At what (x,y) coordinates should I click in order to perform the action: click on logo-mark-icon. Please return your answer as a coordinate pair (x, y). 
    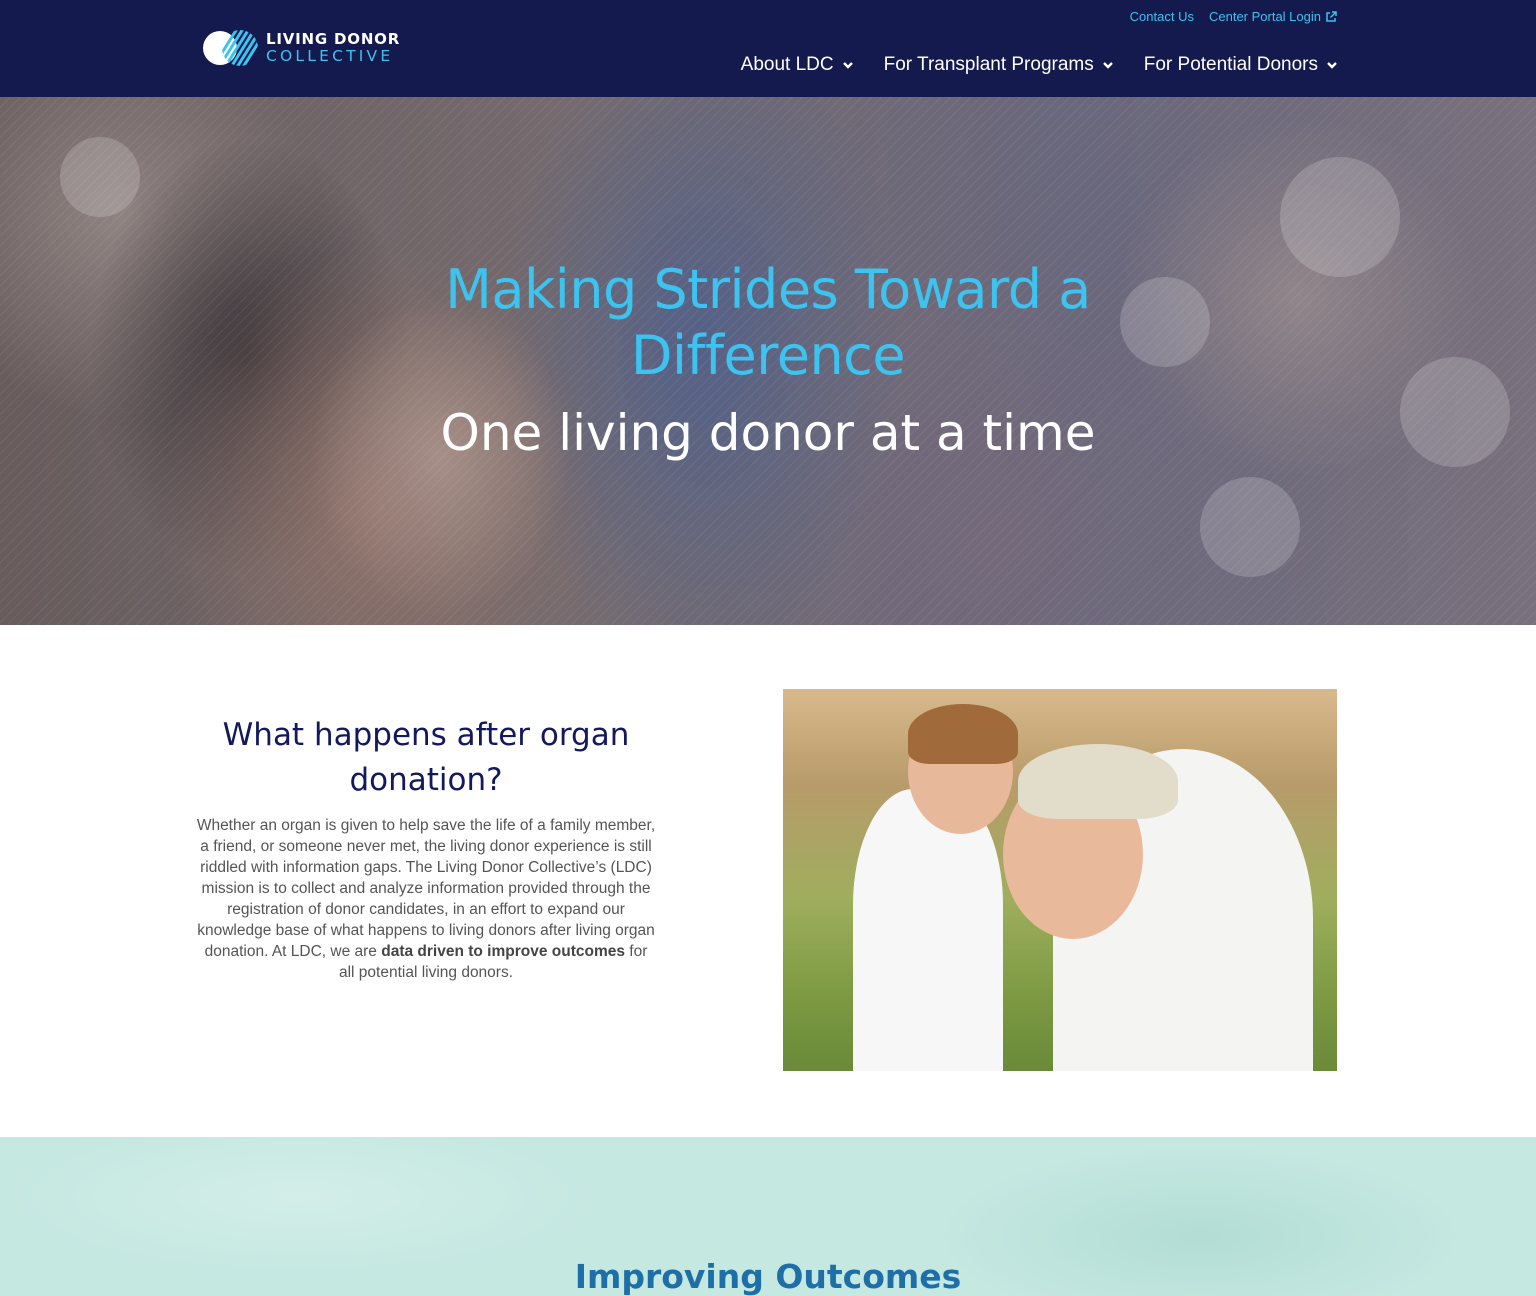
    Looking at the image, I should click on (230, 48).